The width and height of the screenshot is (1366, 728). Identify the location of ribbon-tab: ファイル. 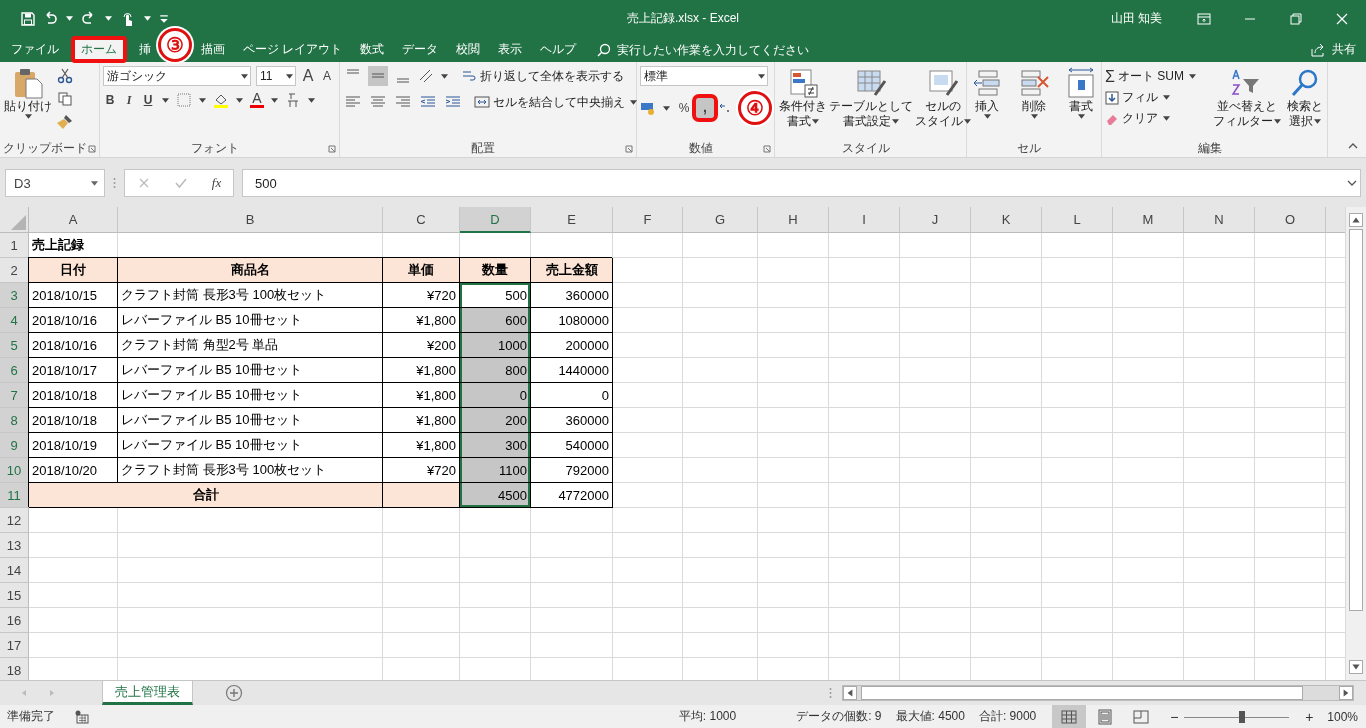
(35, 49).